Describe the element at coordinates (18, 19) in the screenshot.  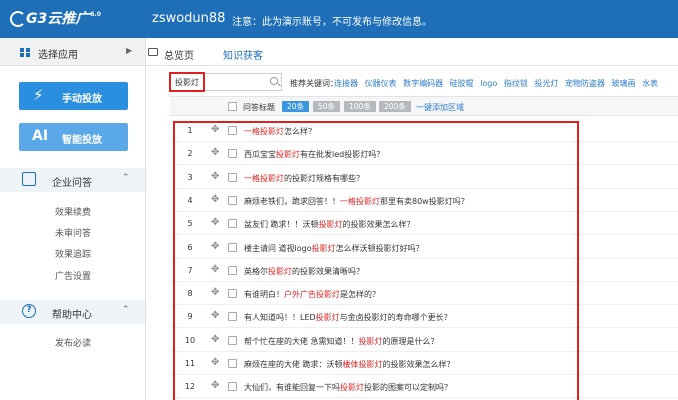
I see `logo-icon` at that location.